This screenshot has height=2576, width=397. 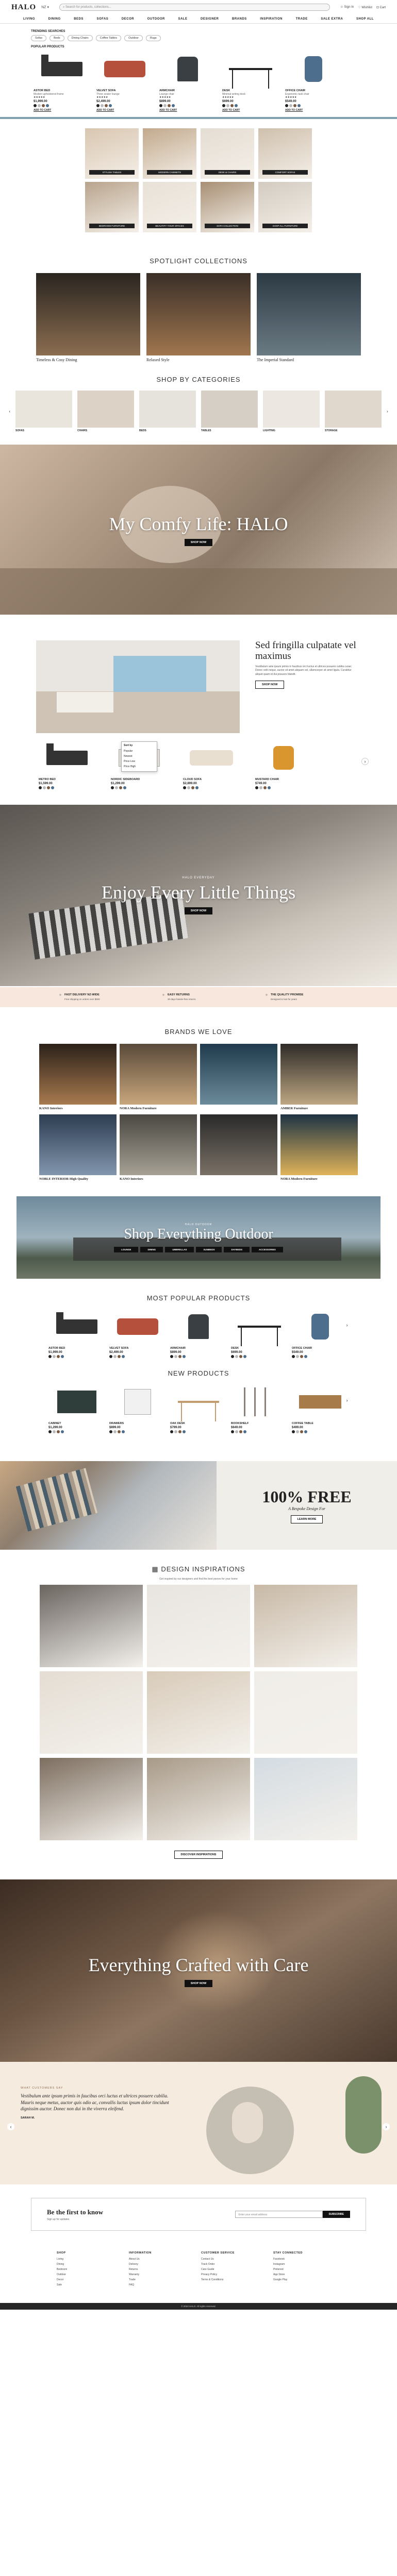 I want to click on cart-link: ⊡ Cart, so click(x=381, y=8).